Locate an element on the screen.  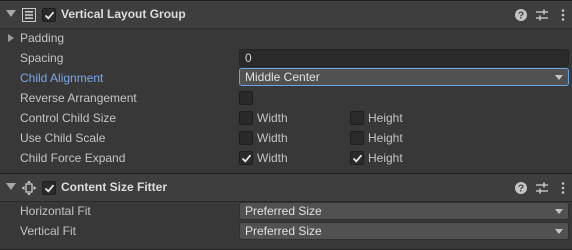
child-alignment-value: Middle Center is located at coordinates (282, 77).